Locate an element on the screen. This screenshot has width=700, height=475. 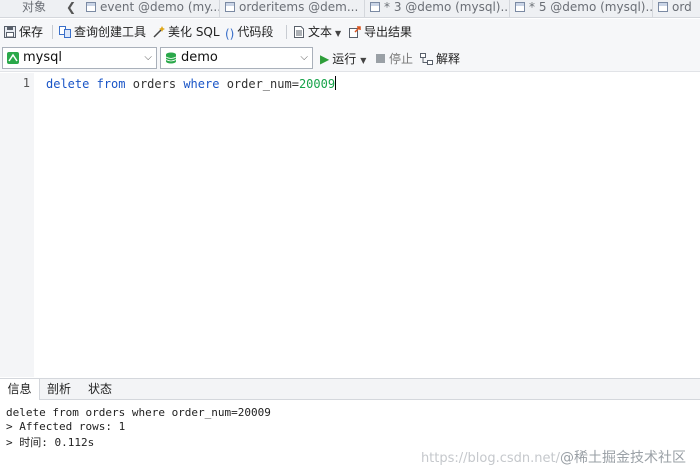
beautify-sql-label: 美化 SQL is located at coordinates (194, 32).